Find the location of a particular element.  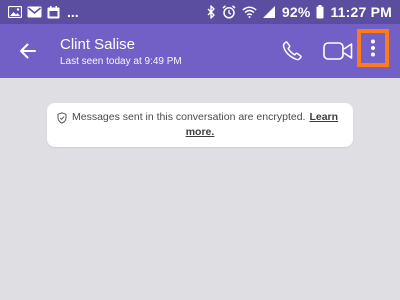

back-button is located at coordinates (28, 51).